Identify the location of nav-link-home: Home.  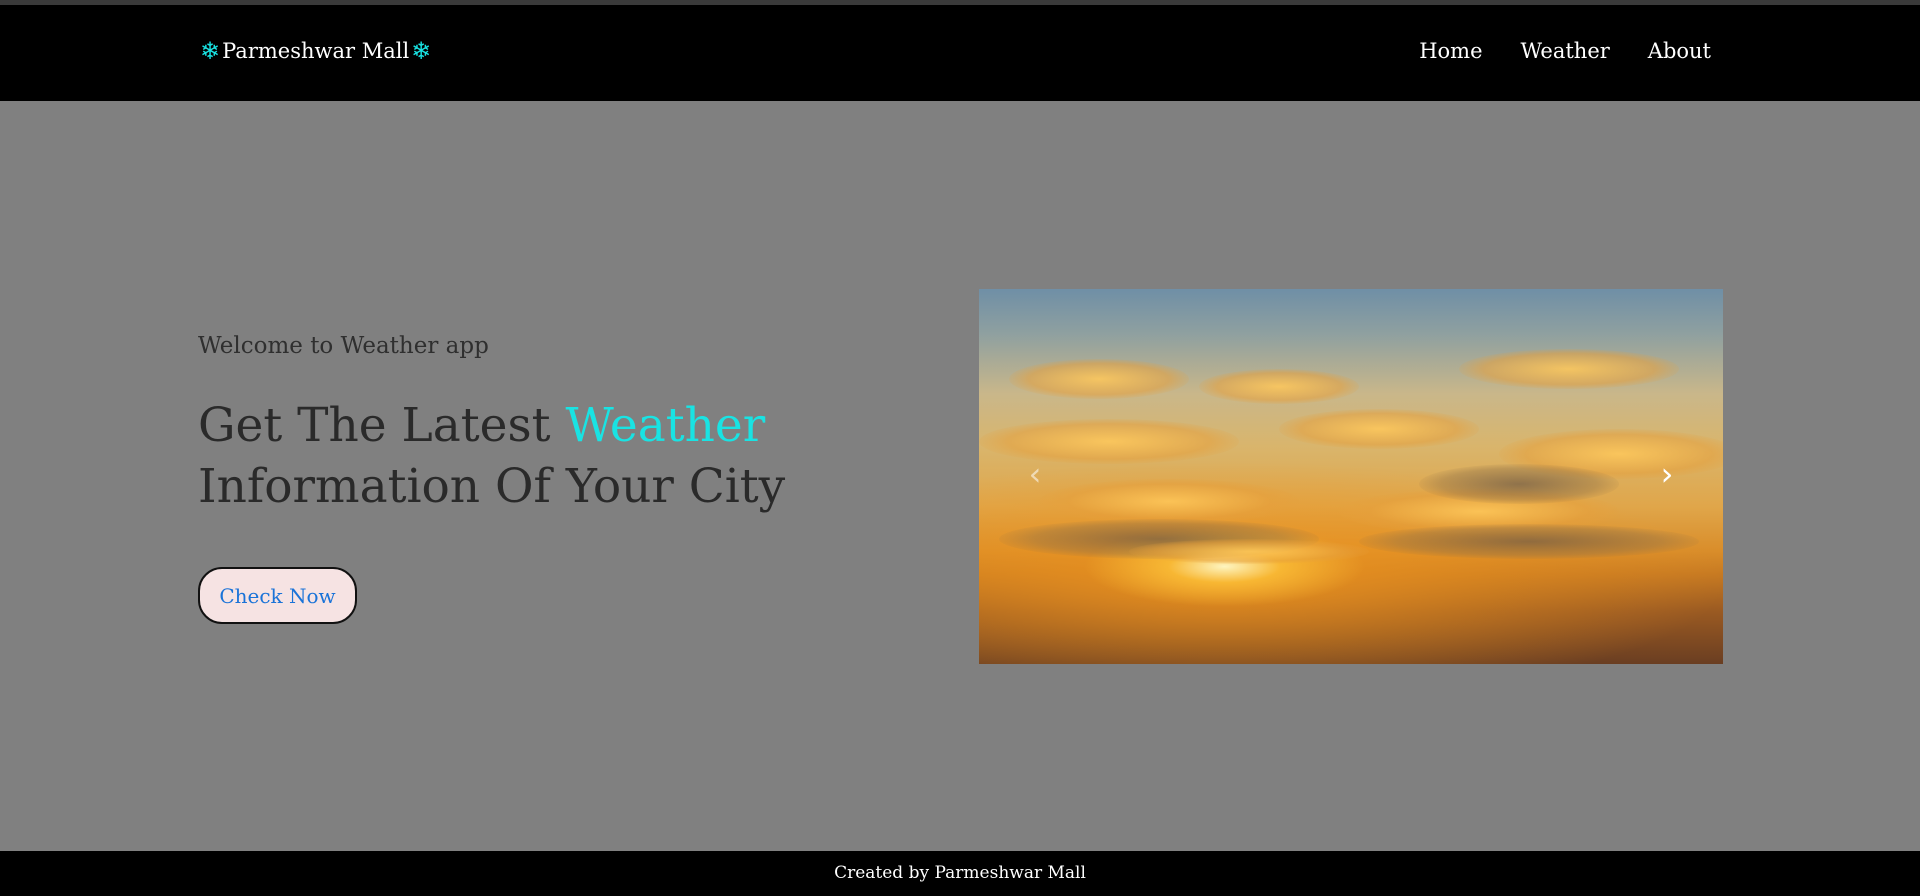
(1450, 51).